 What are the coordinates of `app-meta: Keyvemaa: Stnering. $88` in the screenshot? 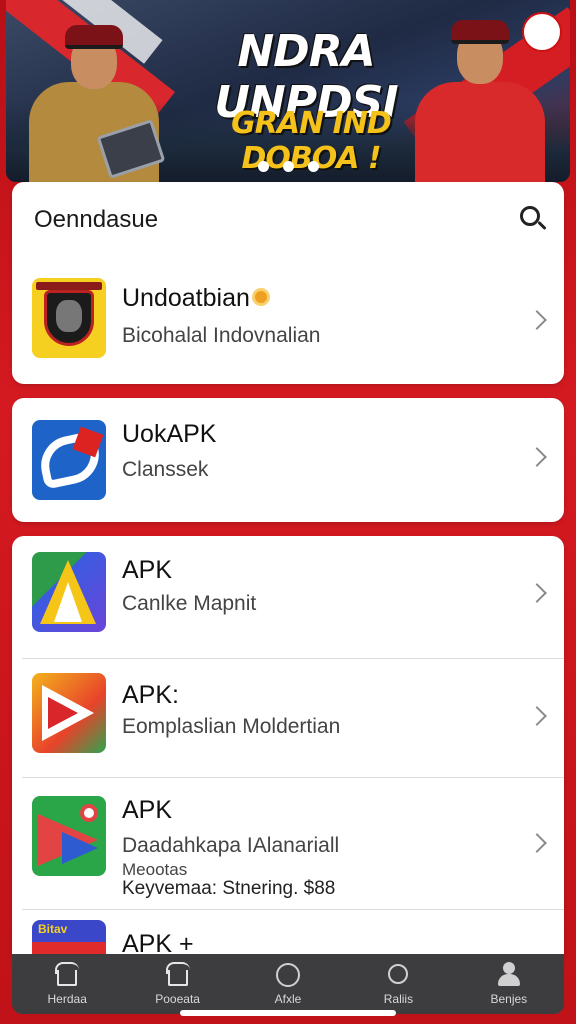 It's located at (229, 888).